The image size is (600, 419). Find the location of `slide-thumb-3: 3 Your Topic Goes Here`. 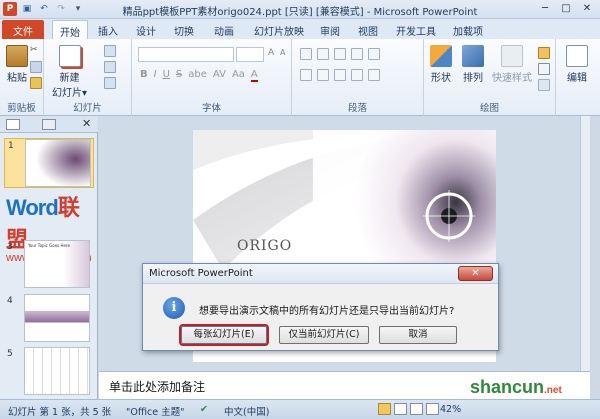

slide-thumb-3: 3 Your Topic Goes Here is located at coordinates (49, 265).